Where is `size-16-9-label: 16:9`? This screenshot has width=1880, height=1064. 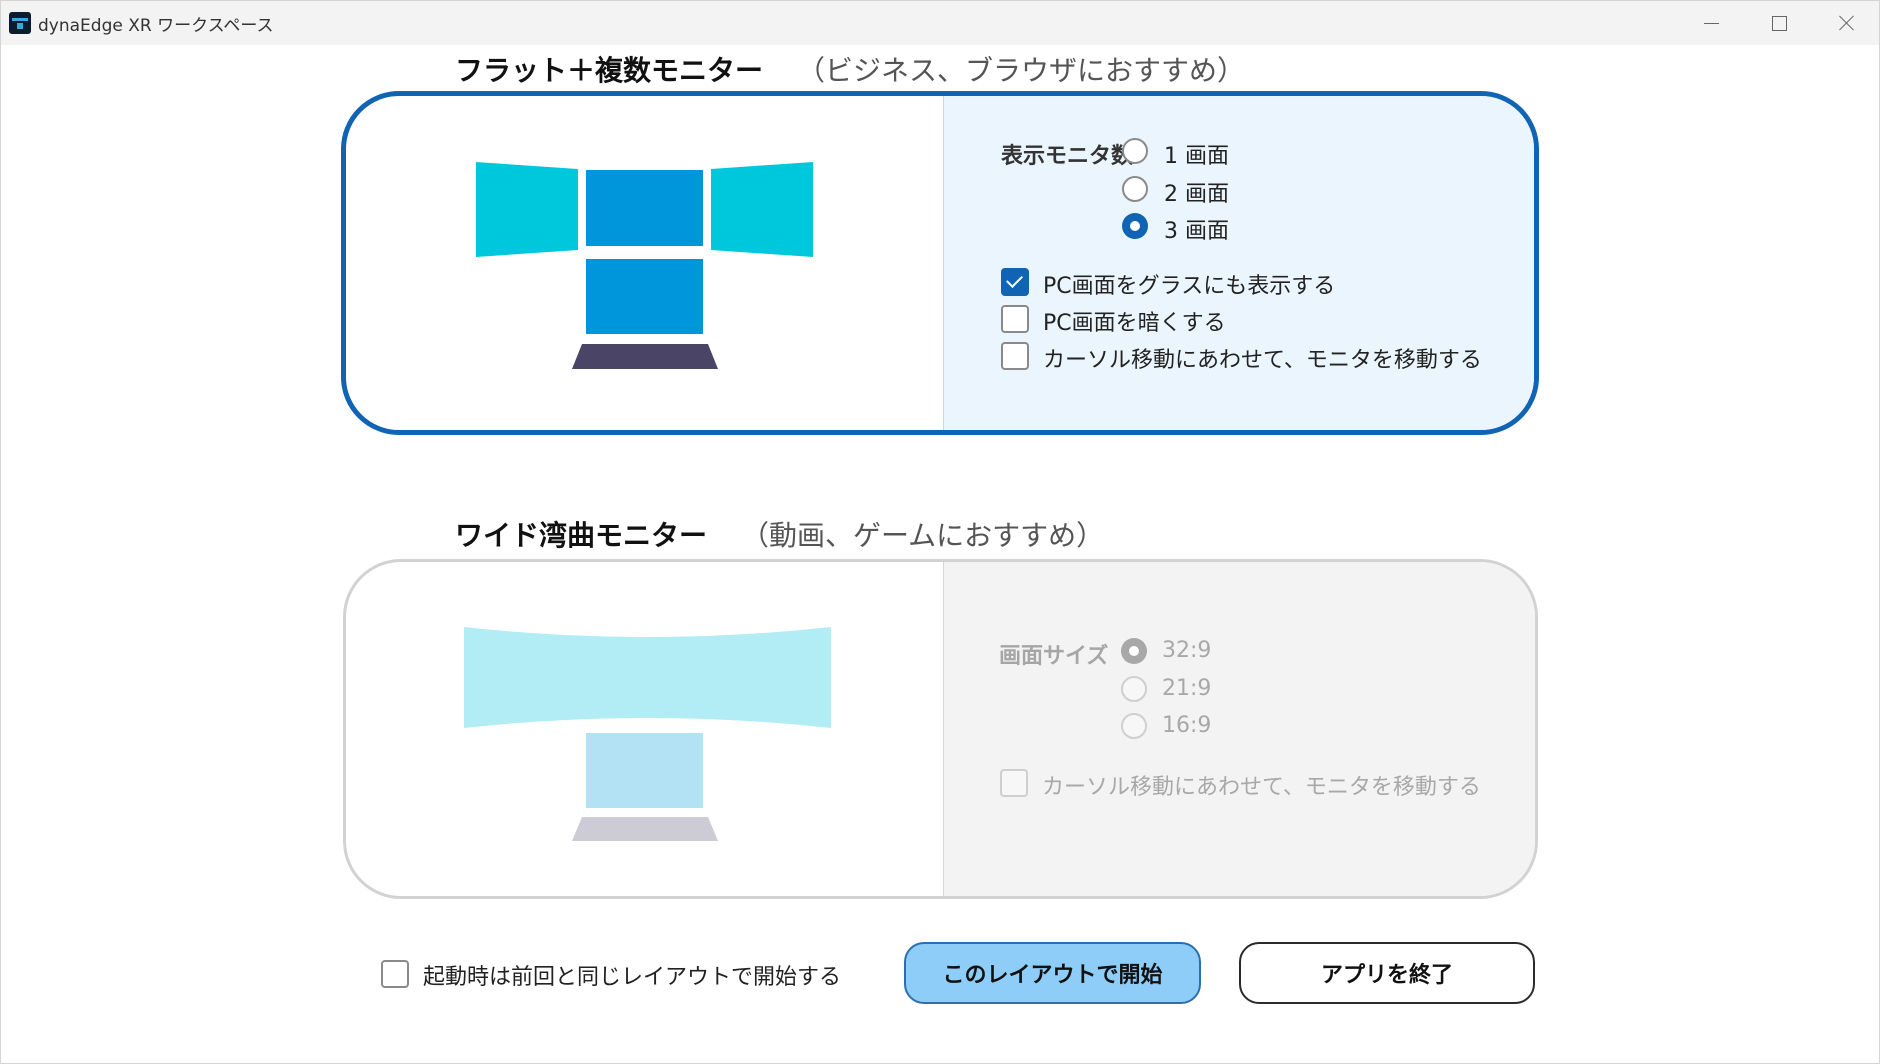
size-16-9-label: 16:9 is located at coordinates (1187, 725).